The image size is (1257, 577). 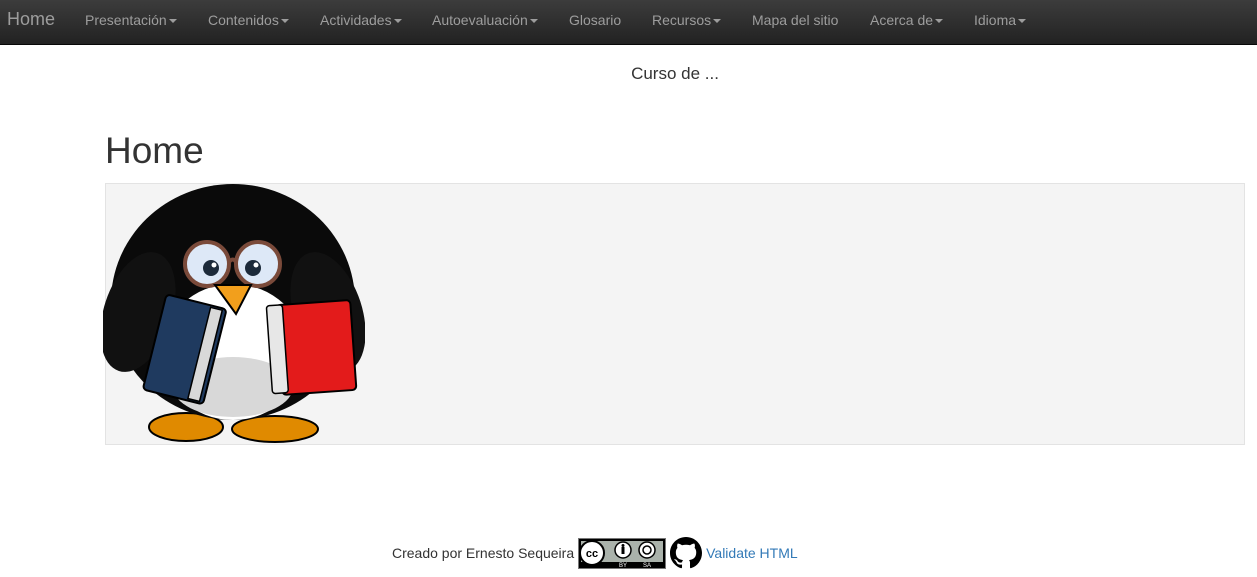 What do you see at coordinates (622, 553) in the screenshot?
I see `cc-by-sa-icon: cc BY SA` at bounding box center [622, 553].